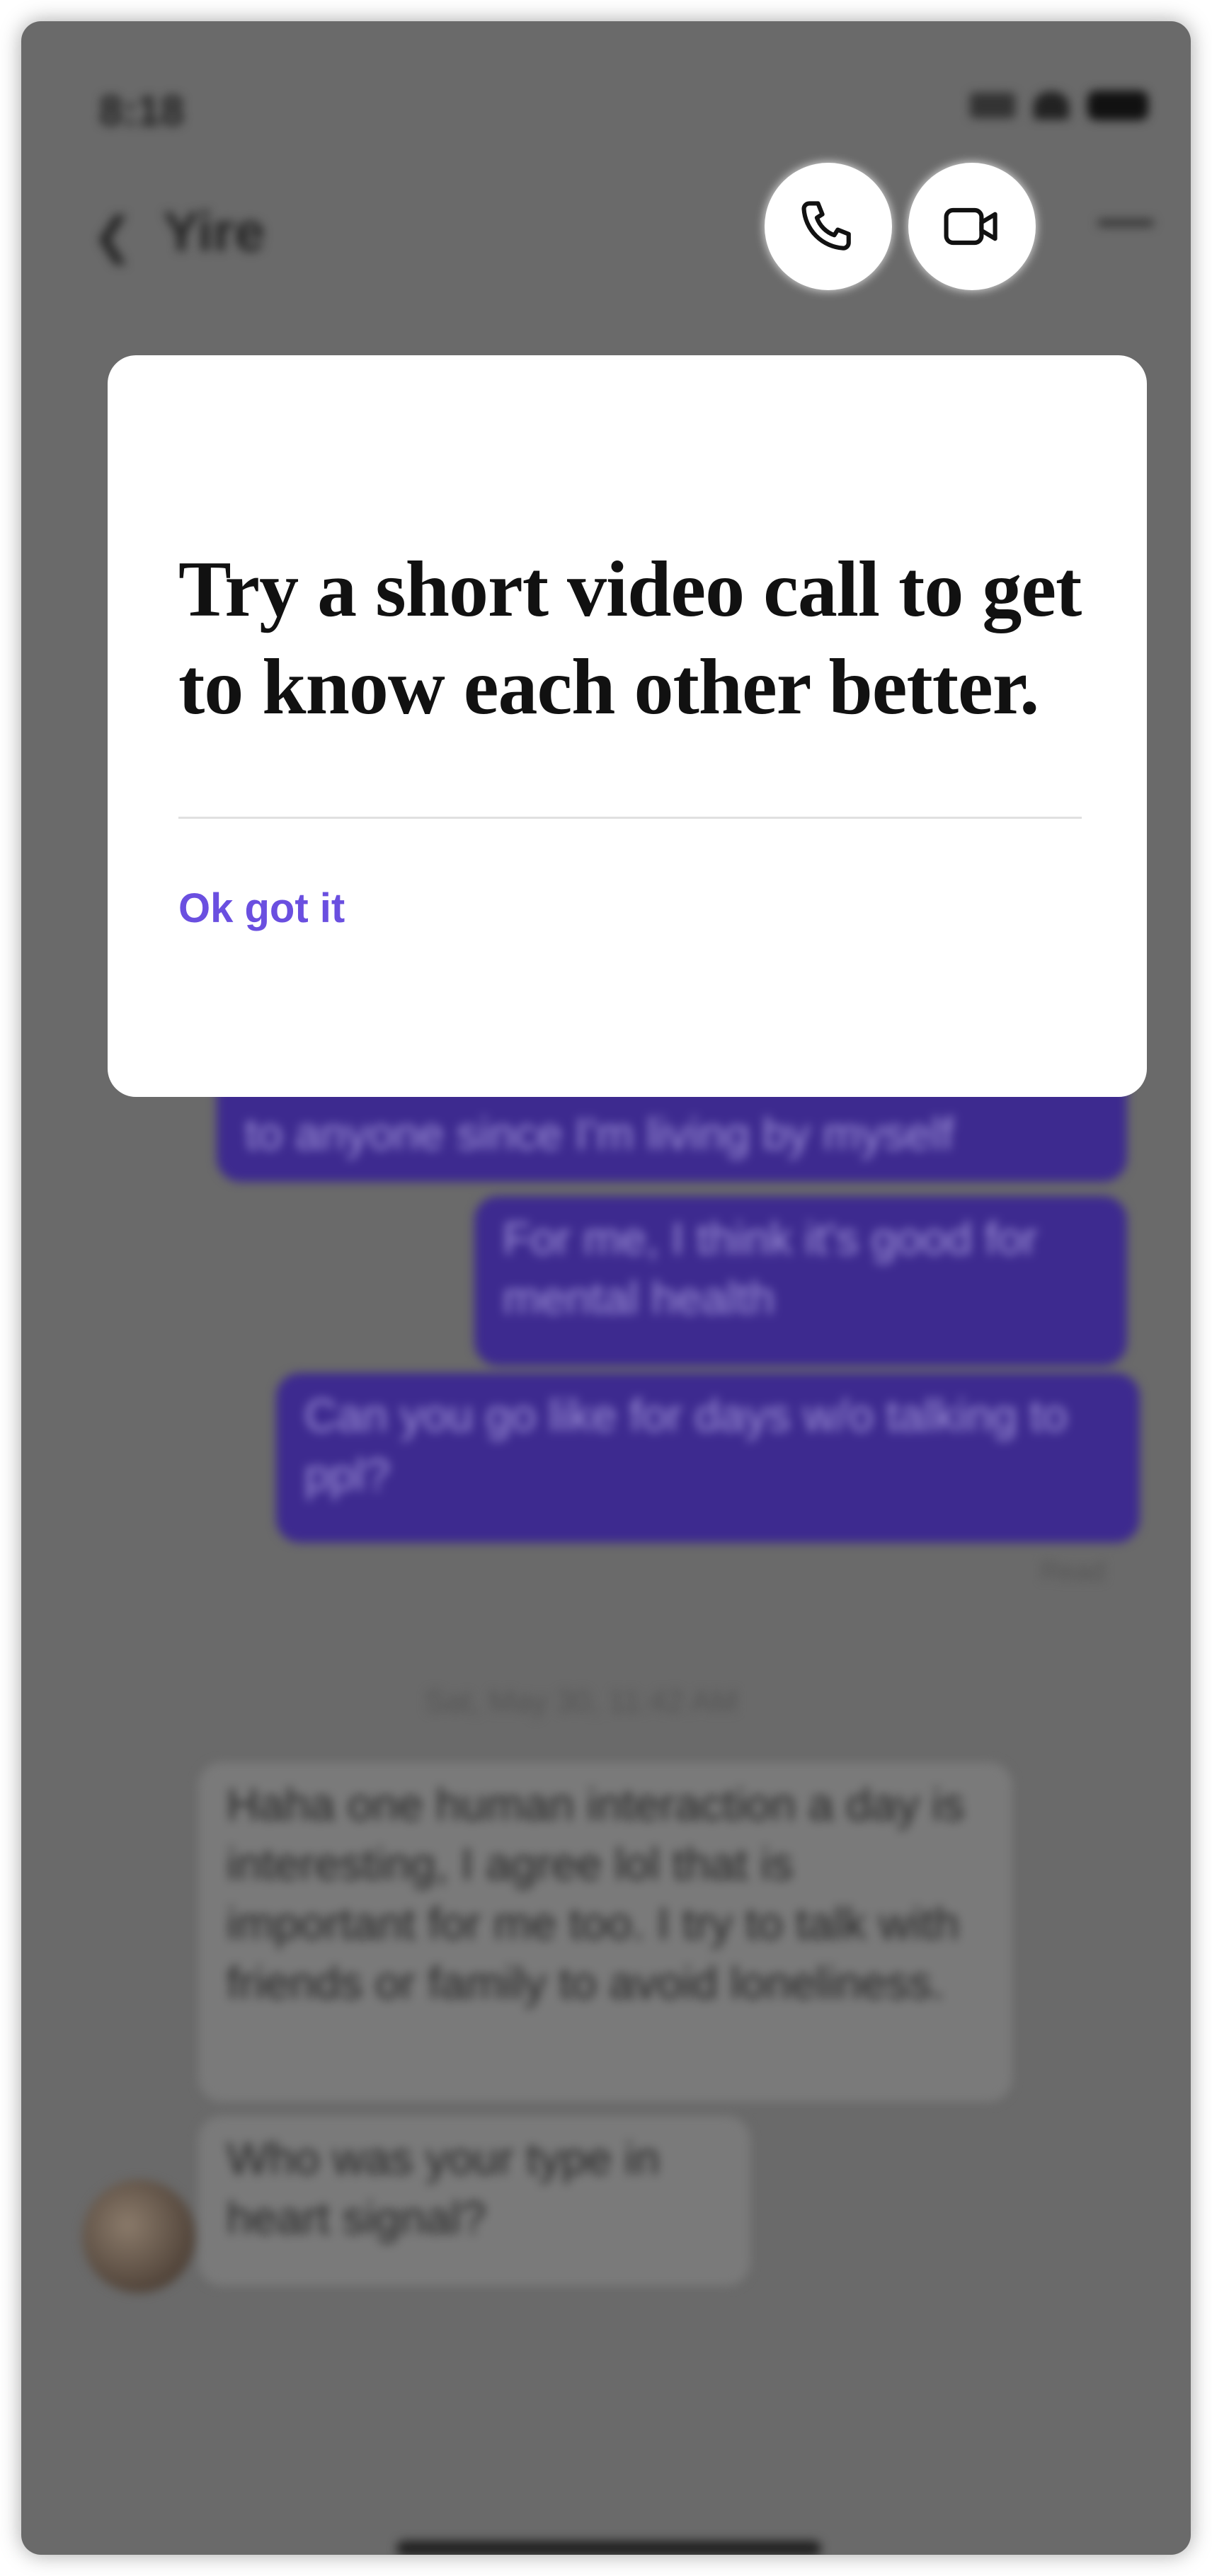 This screenshot has height=2576, width=1212. Describe the element at coordinates (261, 908) in the screenshot. I see `ok-got-it-button: Ok got it` at that location.